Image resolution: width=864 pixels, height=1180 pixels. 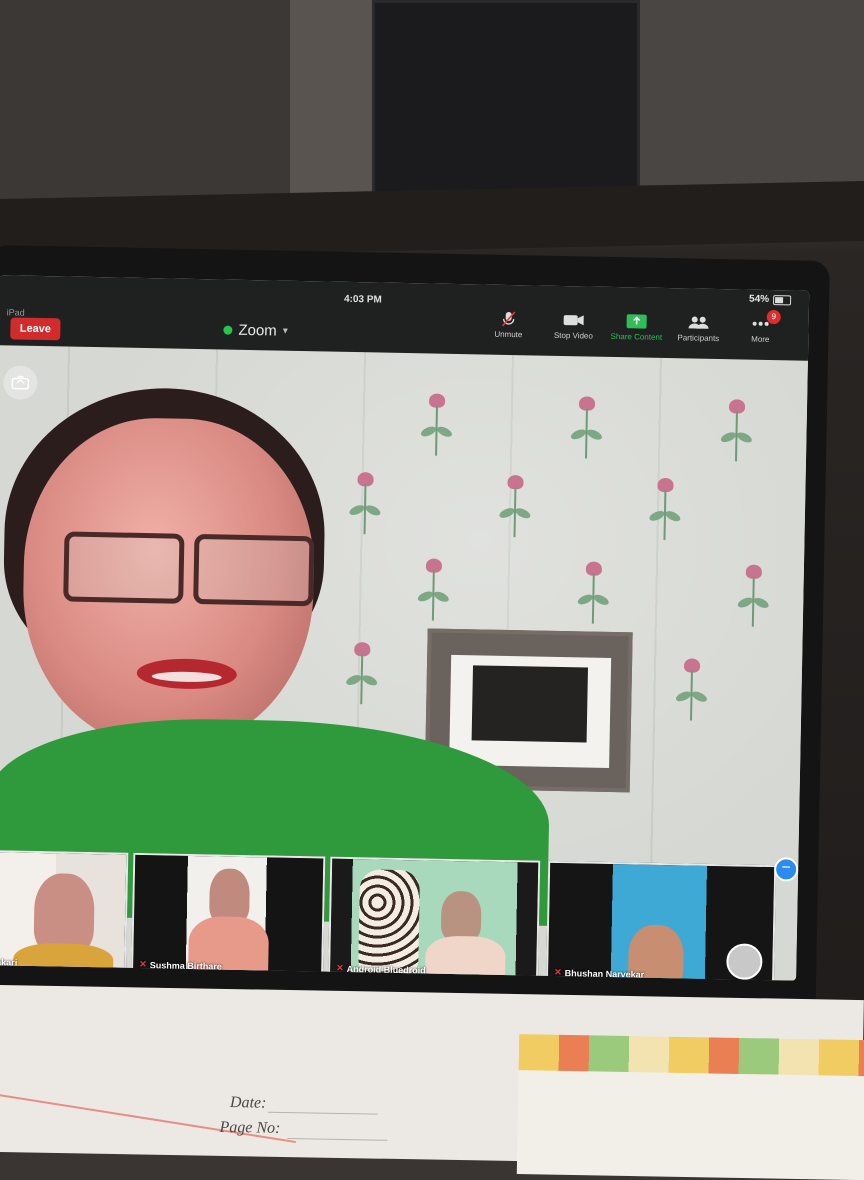 I want to click on participants-icon, so click(x=698, y=322).